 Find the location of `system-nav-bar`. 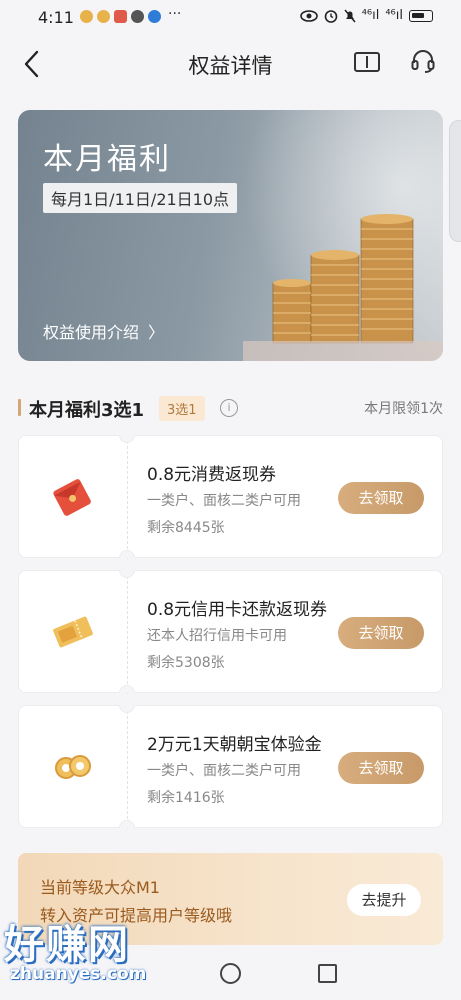

system-nav-bar is located at coordinates (230, 975).